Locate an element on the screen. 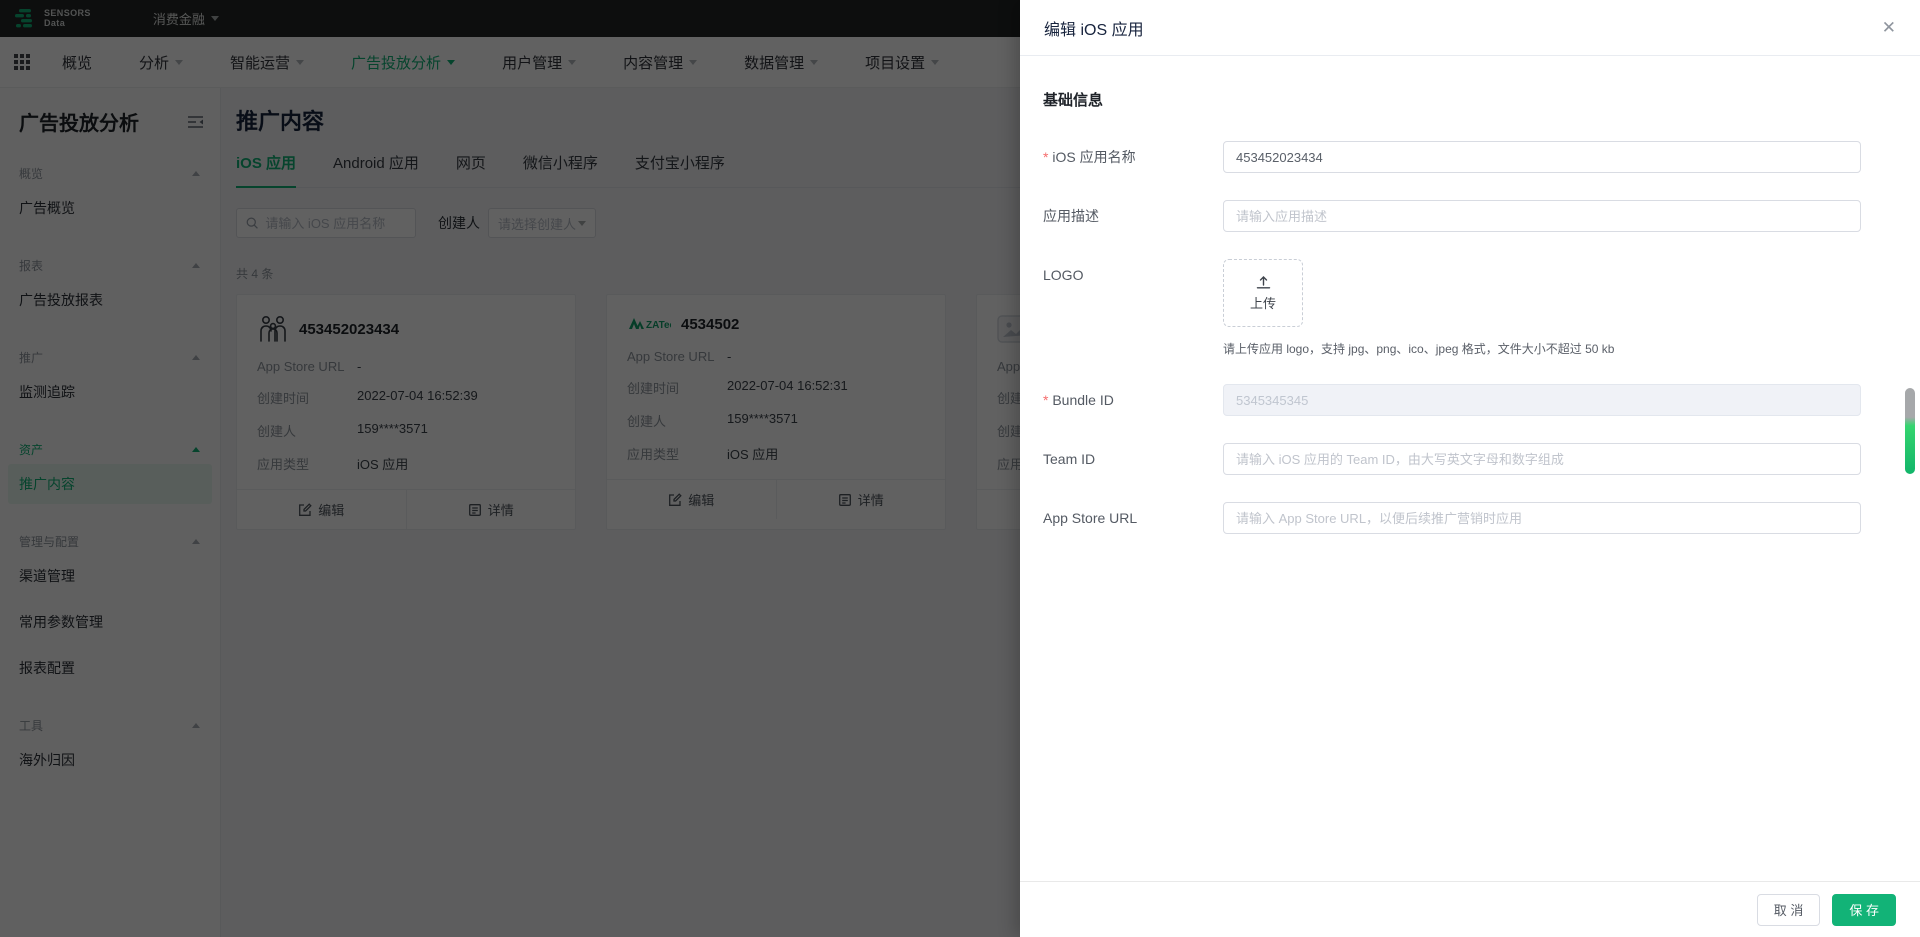 The image size is (1920, 937). upload-label: 上传 is located at coordinates (1262, 303).